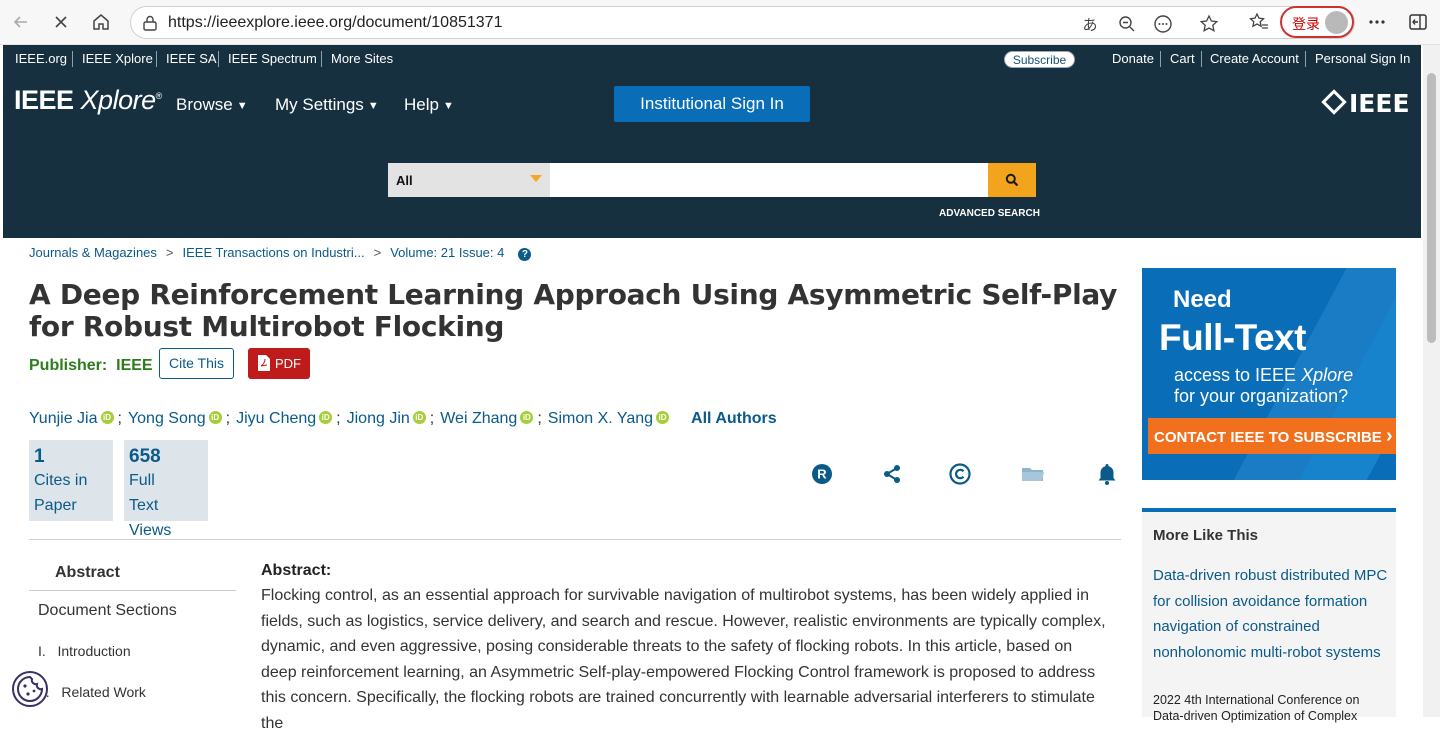  I want to click on help-icon: ?, so click(525, 254).